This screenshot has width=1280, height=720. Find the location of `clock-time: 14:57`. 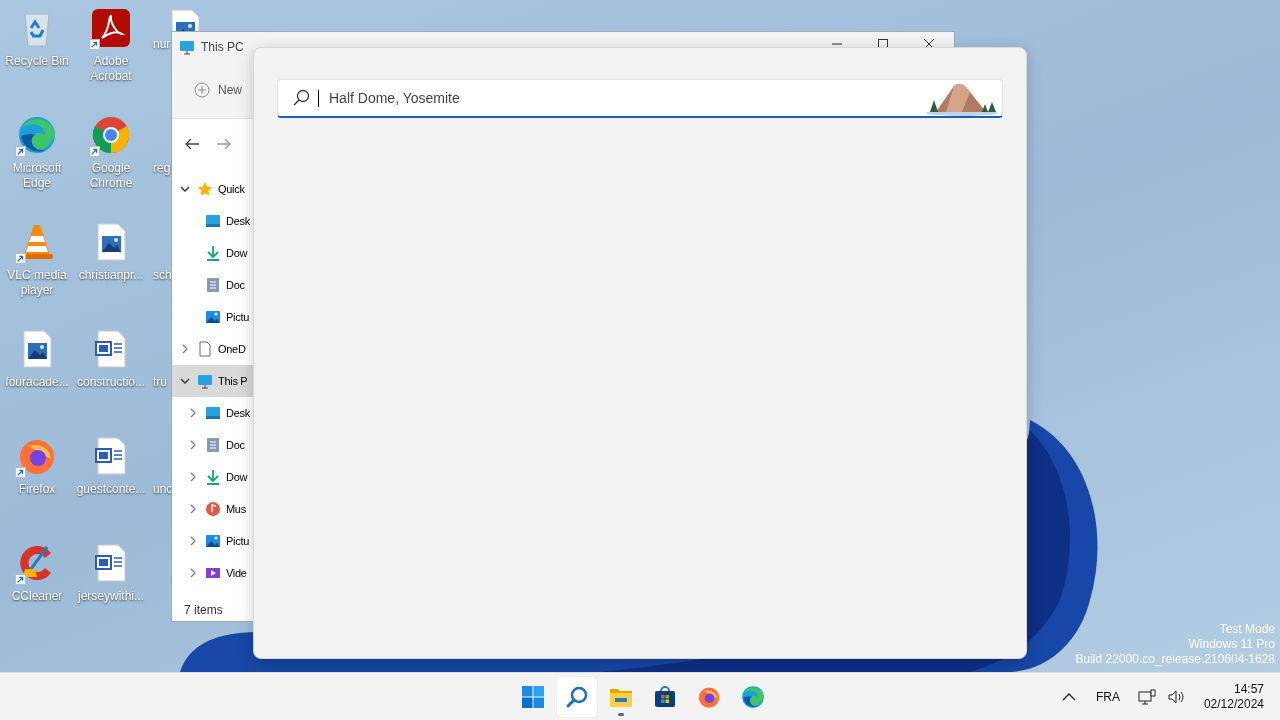

clock-time: 14:57 is located at coordinates (1248, 689).